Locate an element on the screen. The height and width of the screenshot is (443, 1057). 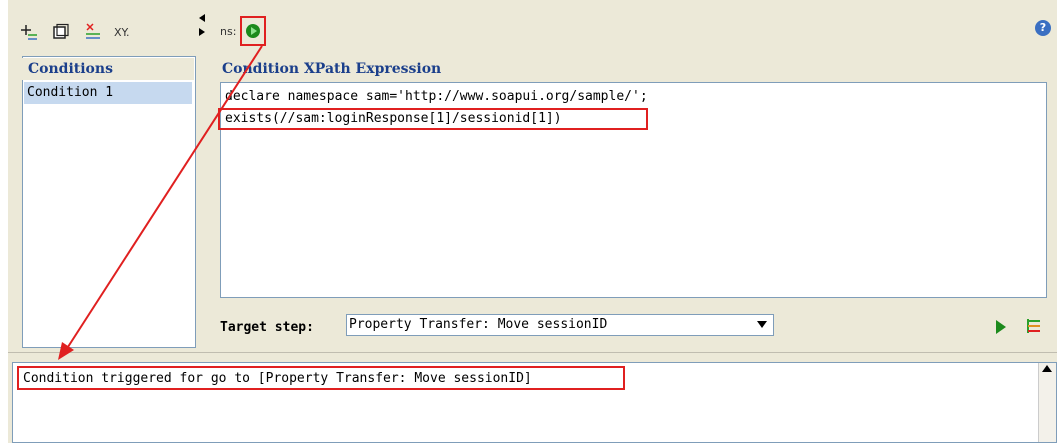
run-condition-icon is located at coordinates (253, 31).